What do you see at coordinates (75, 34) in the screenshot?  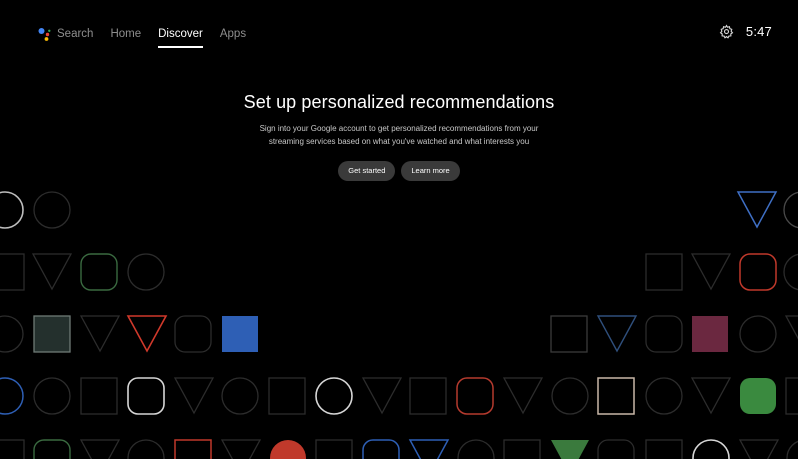 I see `nav-tab-search: Search` at bounding box center [75, 34].